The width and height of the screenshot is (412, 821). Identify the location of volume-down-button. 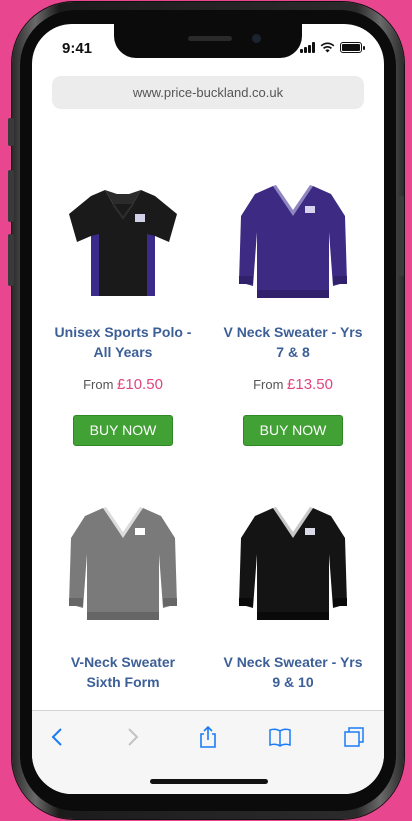
(11, 260).